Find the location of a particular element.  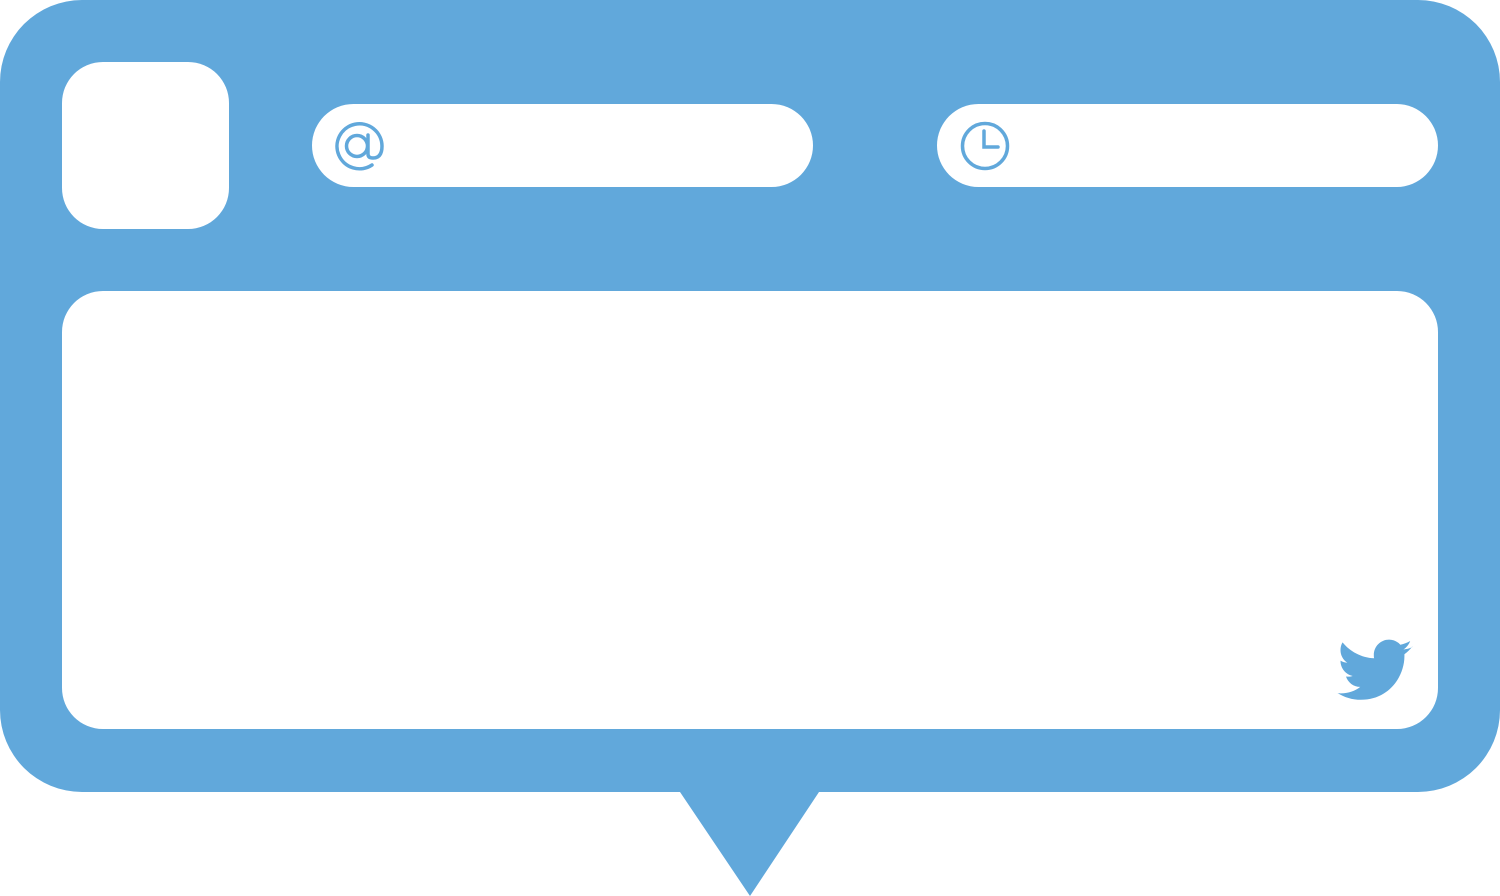

handle-field is located at coordinates (562, 145).